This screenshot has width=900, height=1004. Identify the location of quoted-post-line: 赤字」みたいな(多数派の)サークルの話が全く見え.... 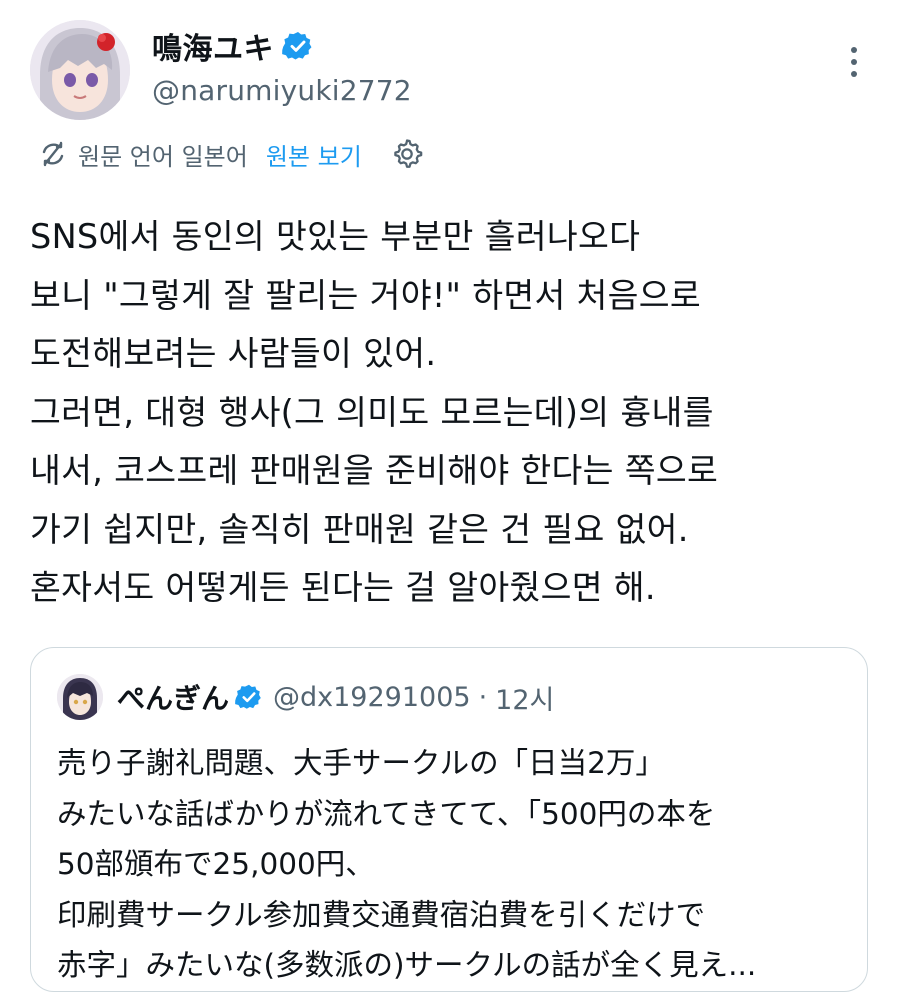
(407, 965).